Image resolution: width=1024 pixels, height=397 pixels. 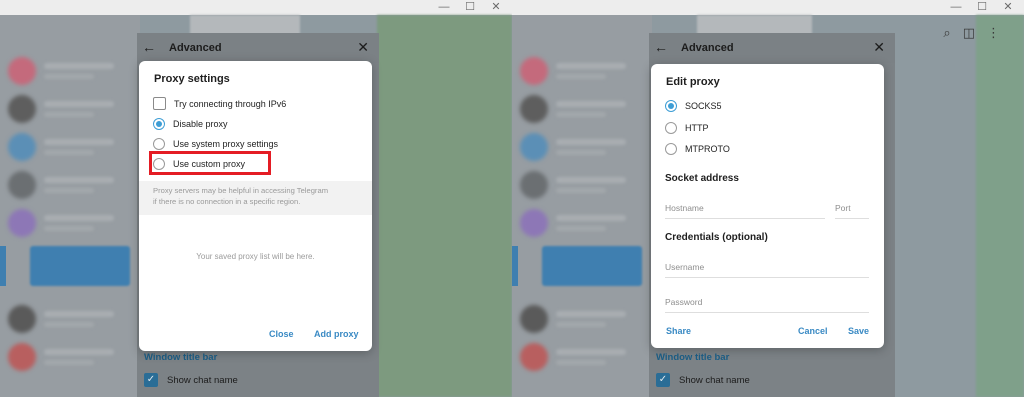 I want to click on share-button: Share, so click(x=678, y=331).